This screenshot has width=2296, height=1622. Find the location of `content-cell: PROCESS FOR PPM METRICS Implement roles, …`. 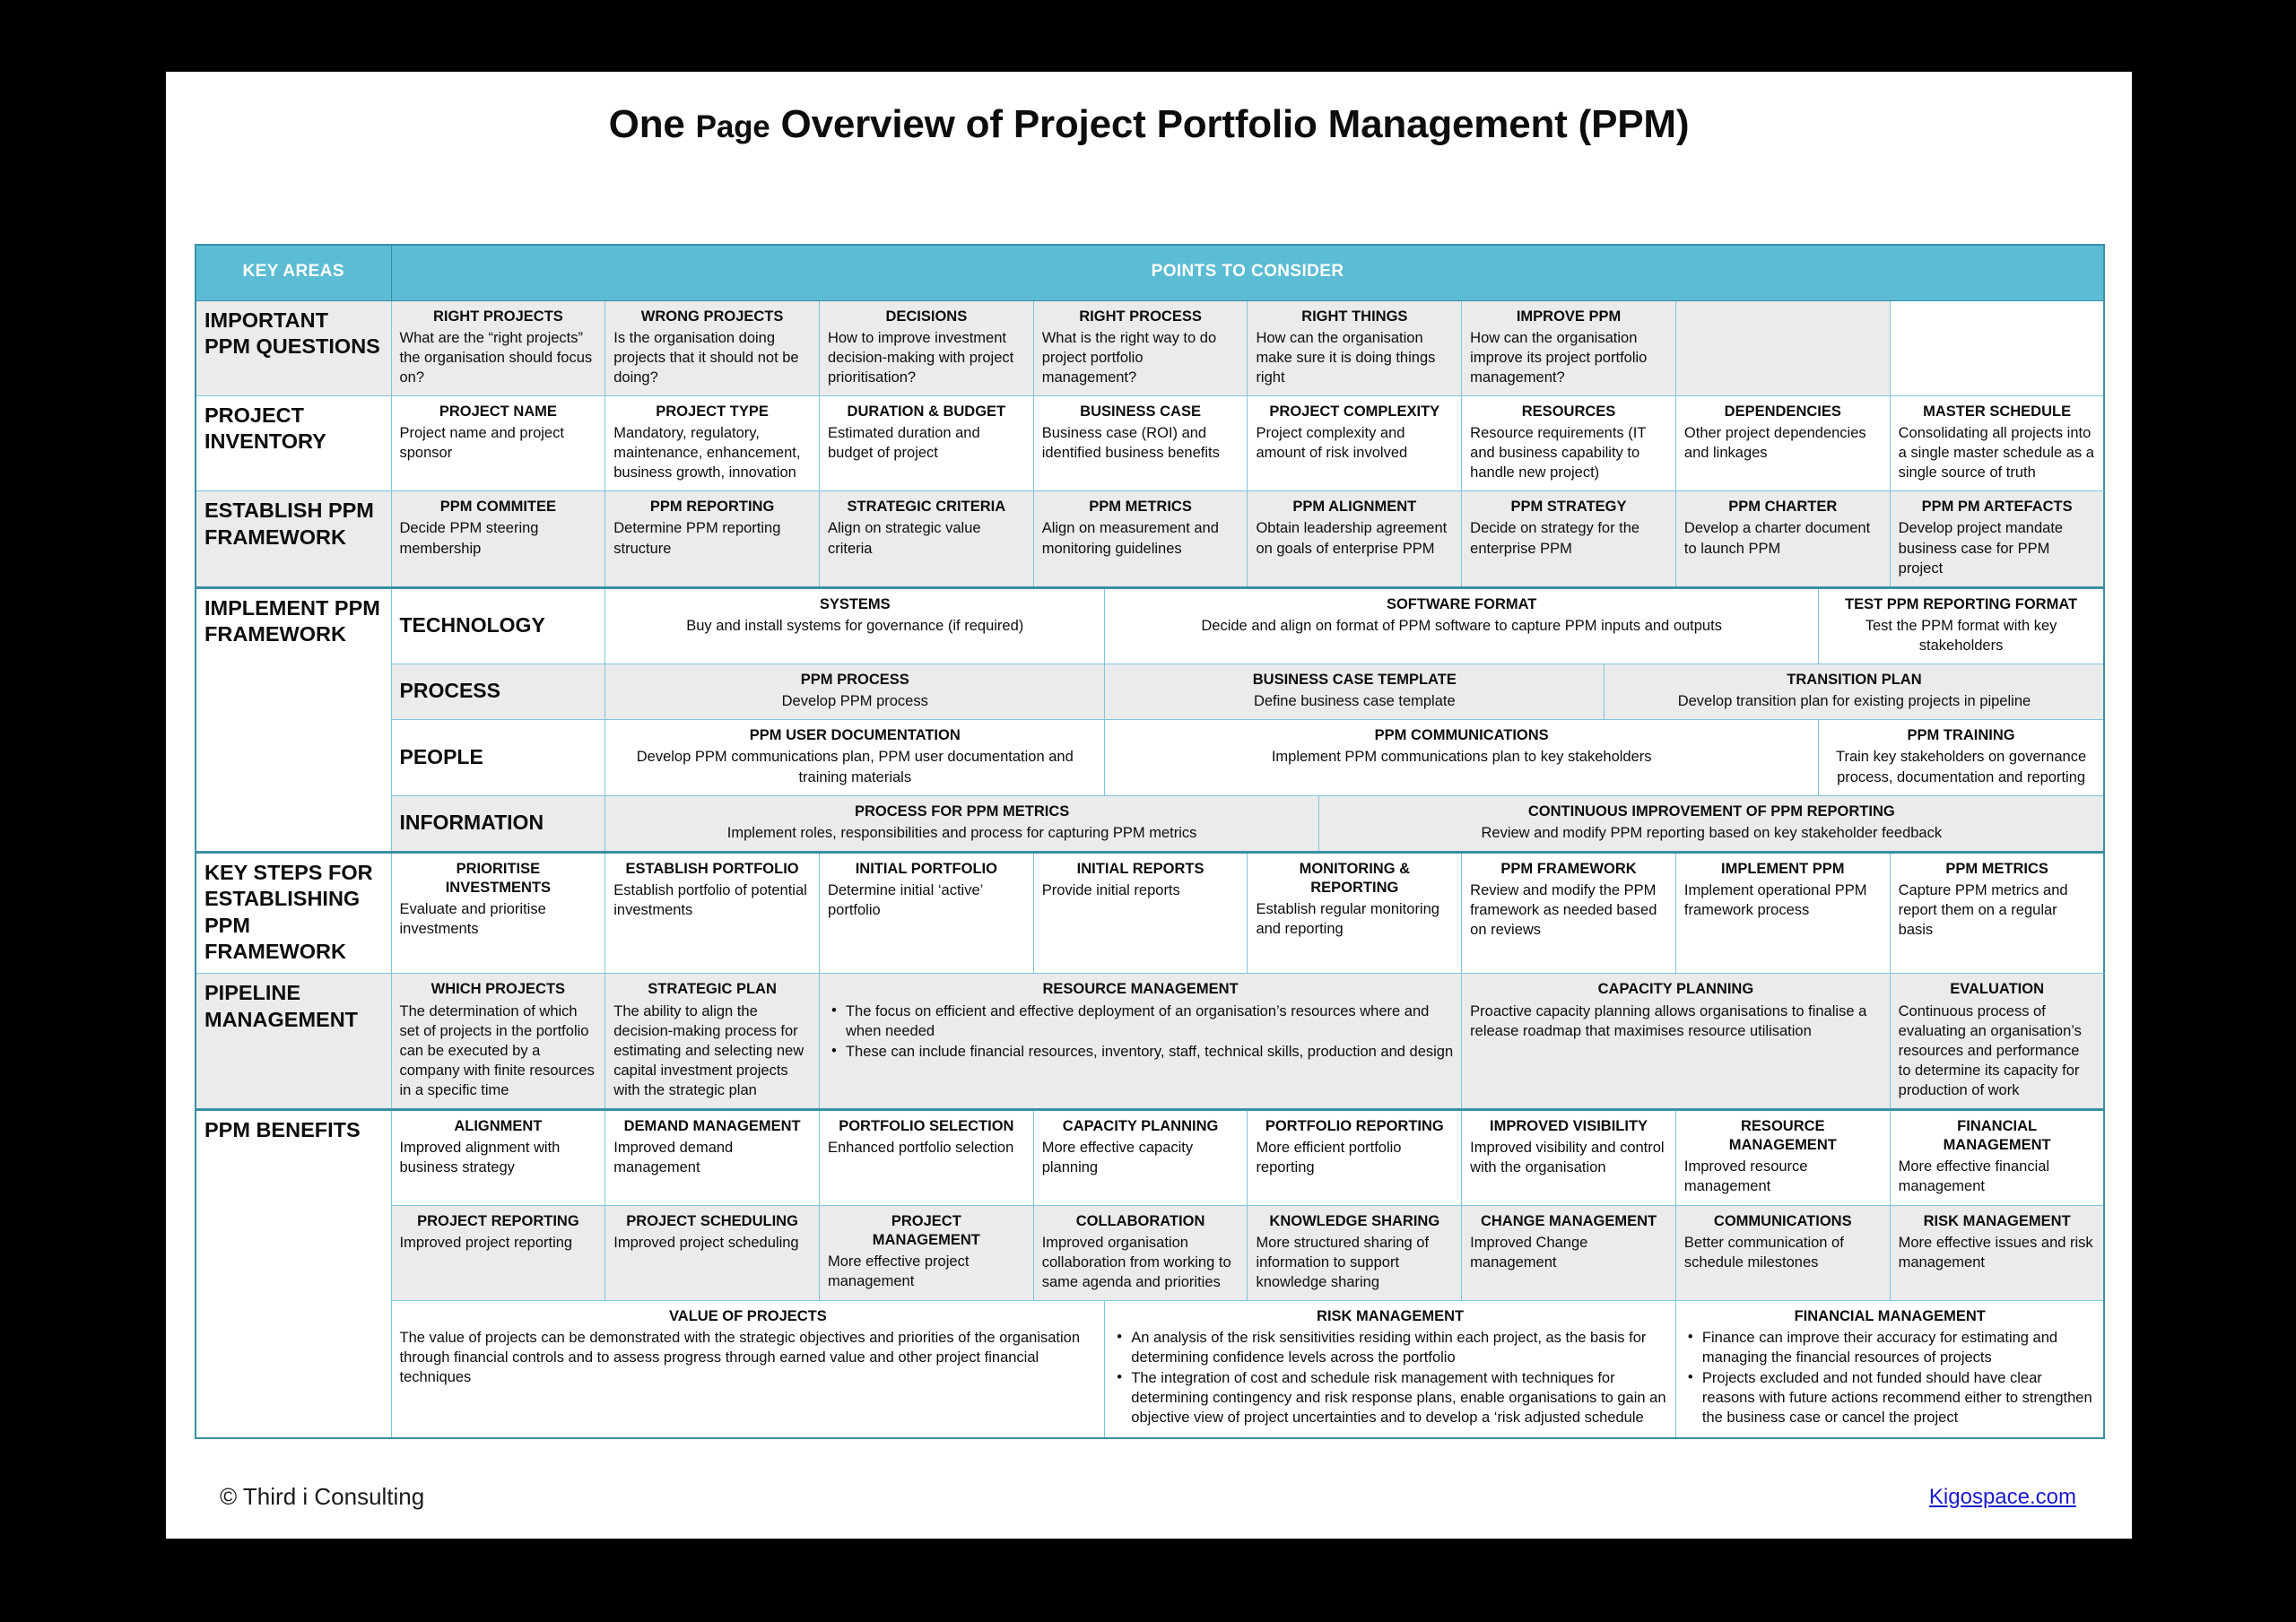

content-cell: PROCESS FOR PPM METRICS Implement roles, … is located at coordinates (962, 823).